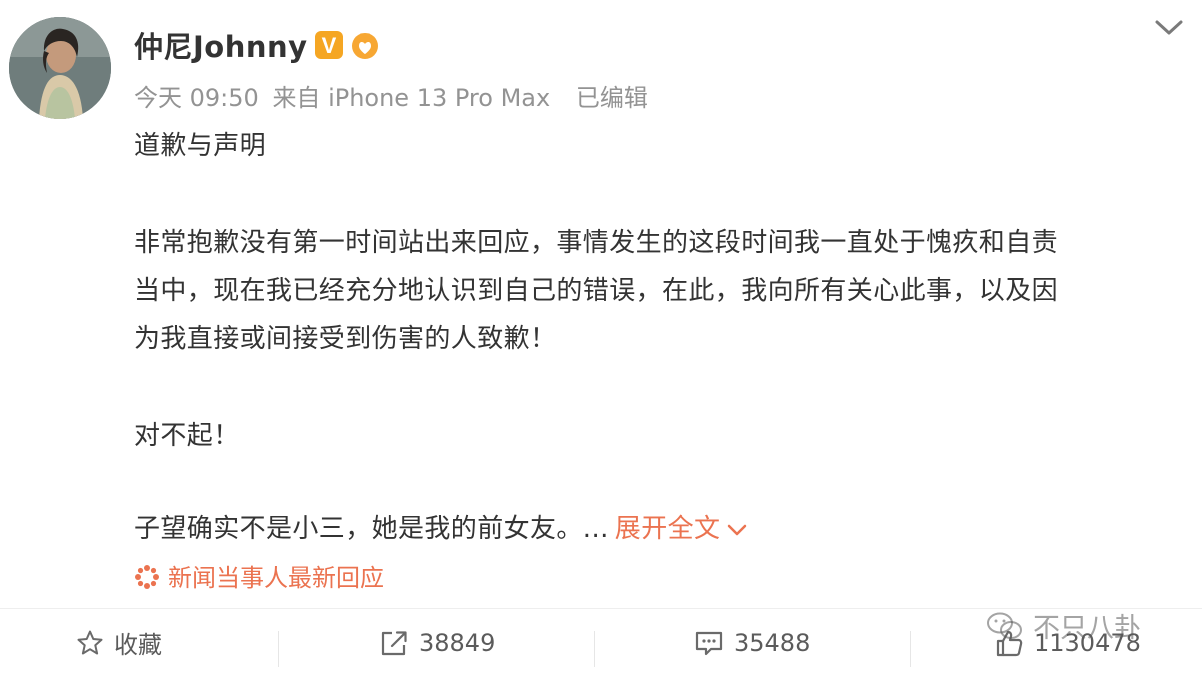 This screenshot has height=676, width=1202. Describe the element at coordinates (147, 577) in the screenshot. I see `topic-flower-icon` at that location.